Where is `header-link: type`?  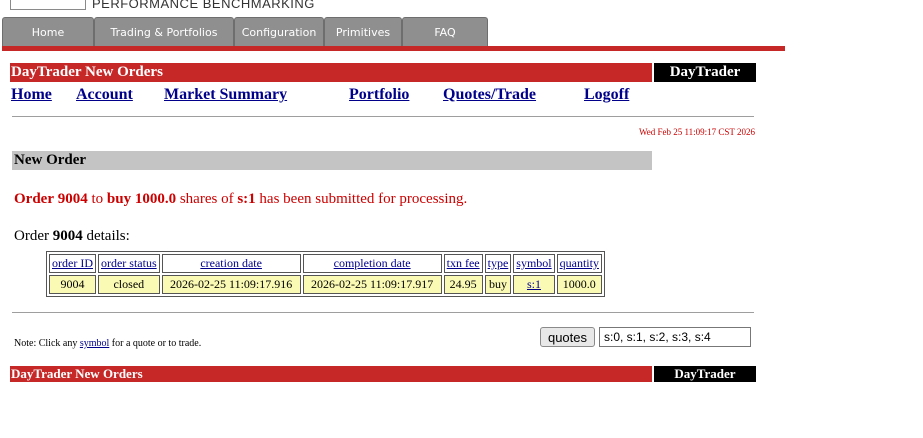 header-link: type is located at coordinates (498, 263).